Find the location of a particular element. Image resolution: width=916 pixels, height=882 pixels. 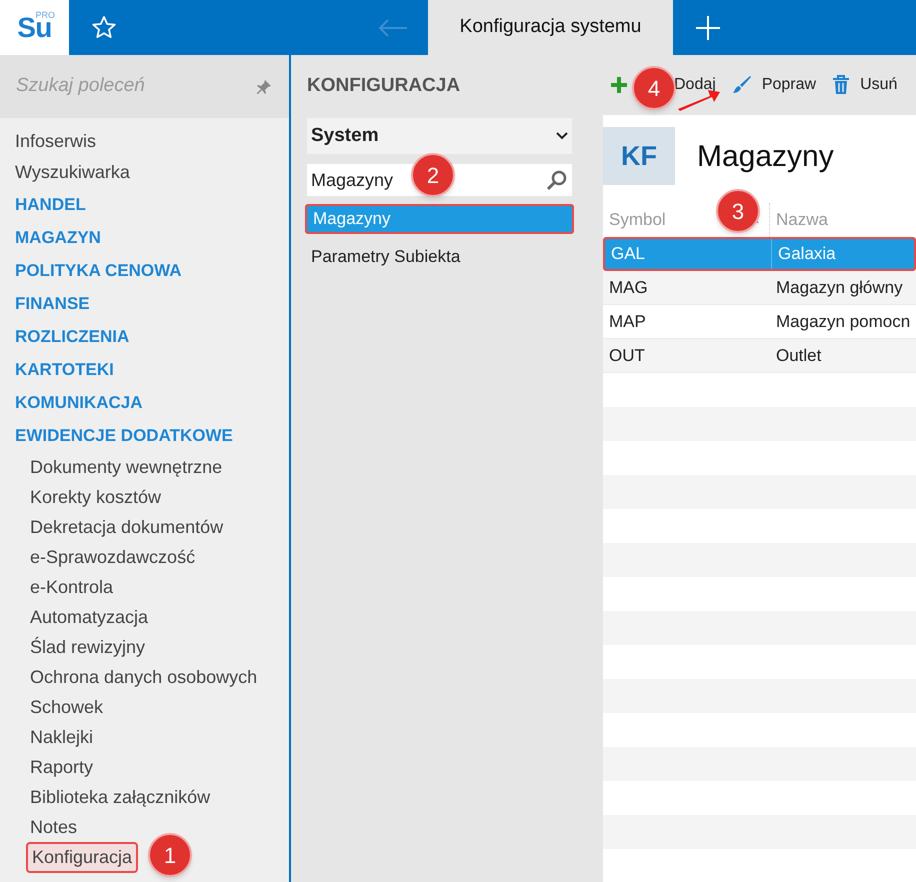

table-cell-text: MAP is located at coordinates (627, 321).